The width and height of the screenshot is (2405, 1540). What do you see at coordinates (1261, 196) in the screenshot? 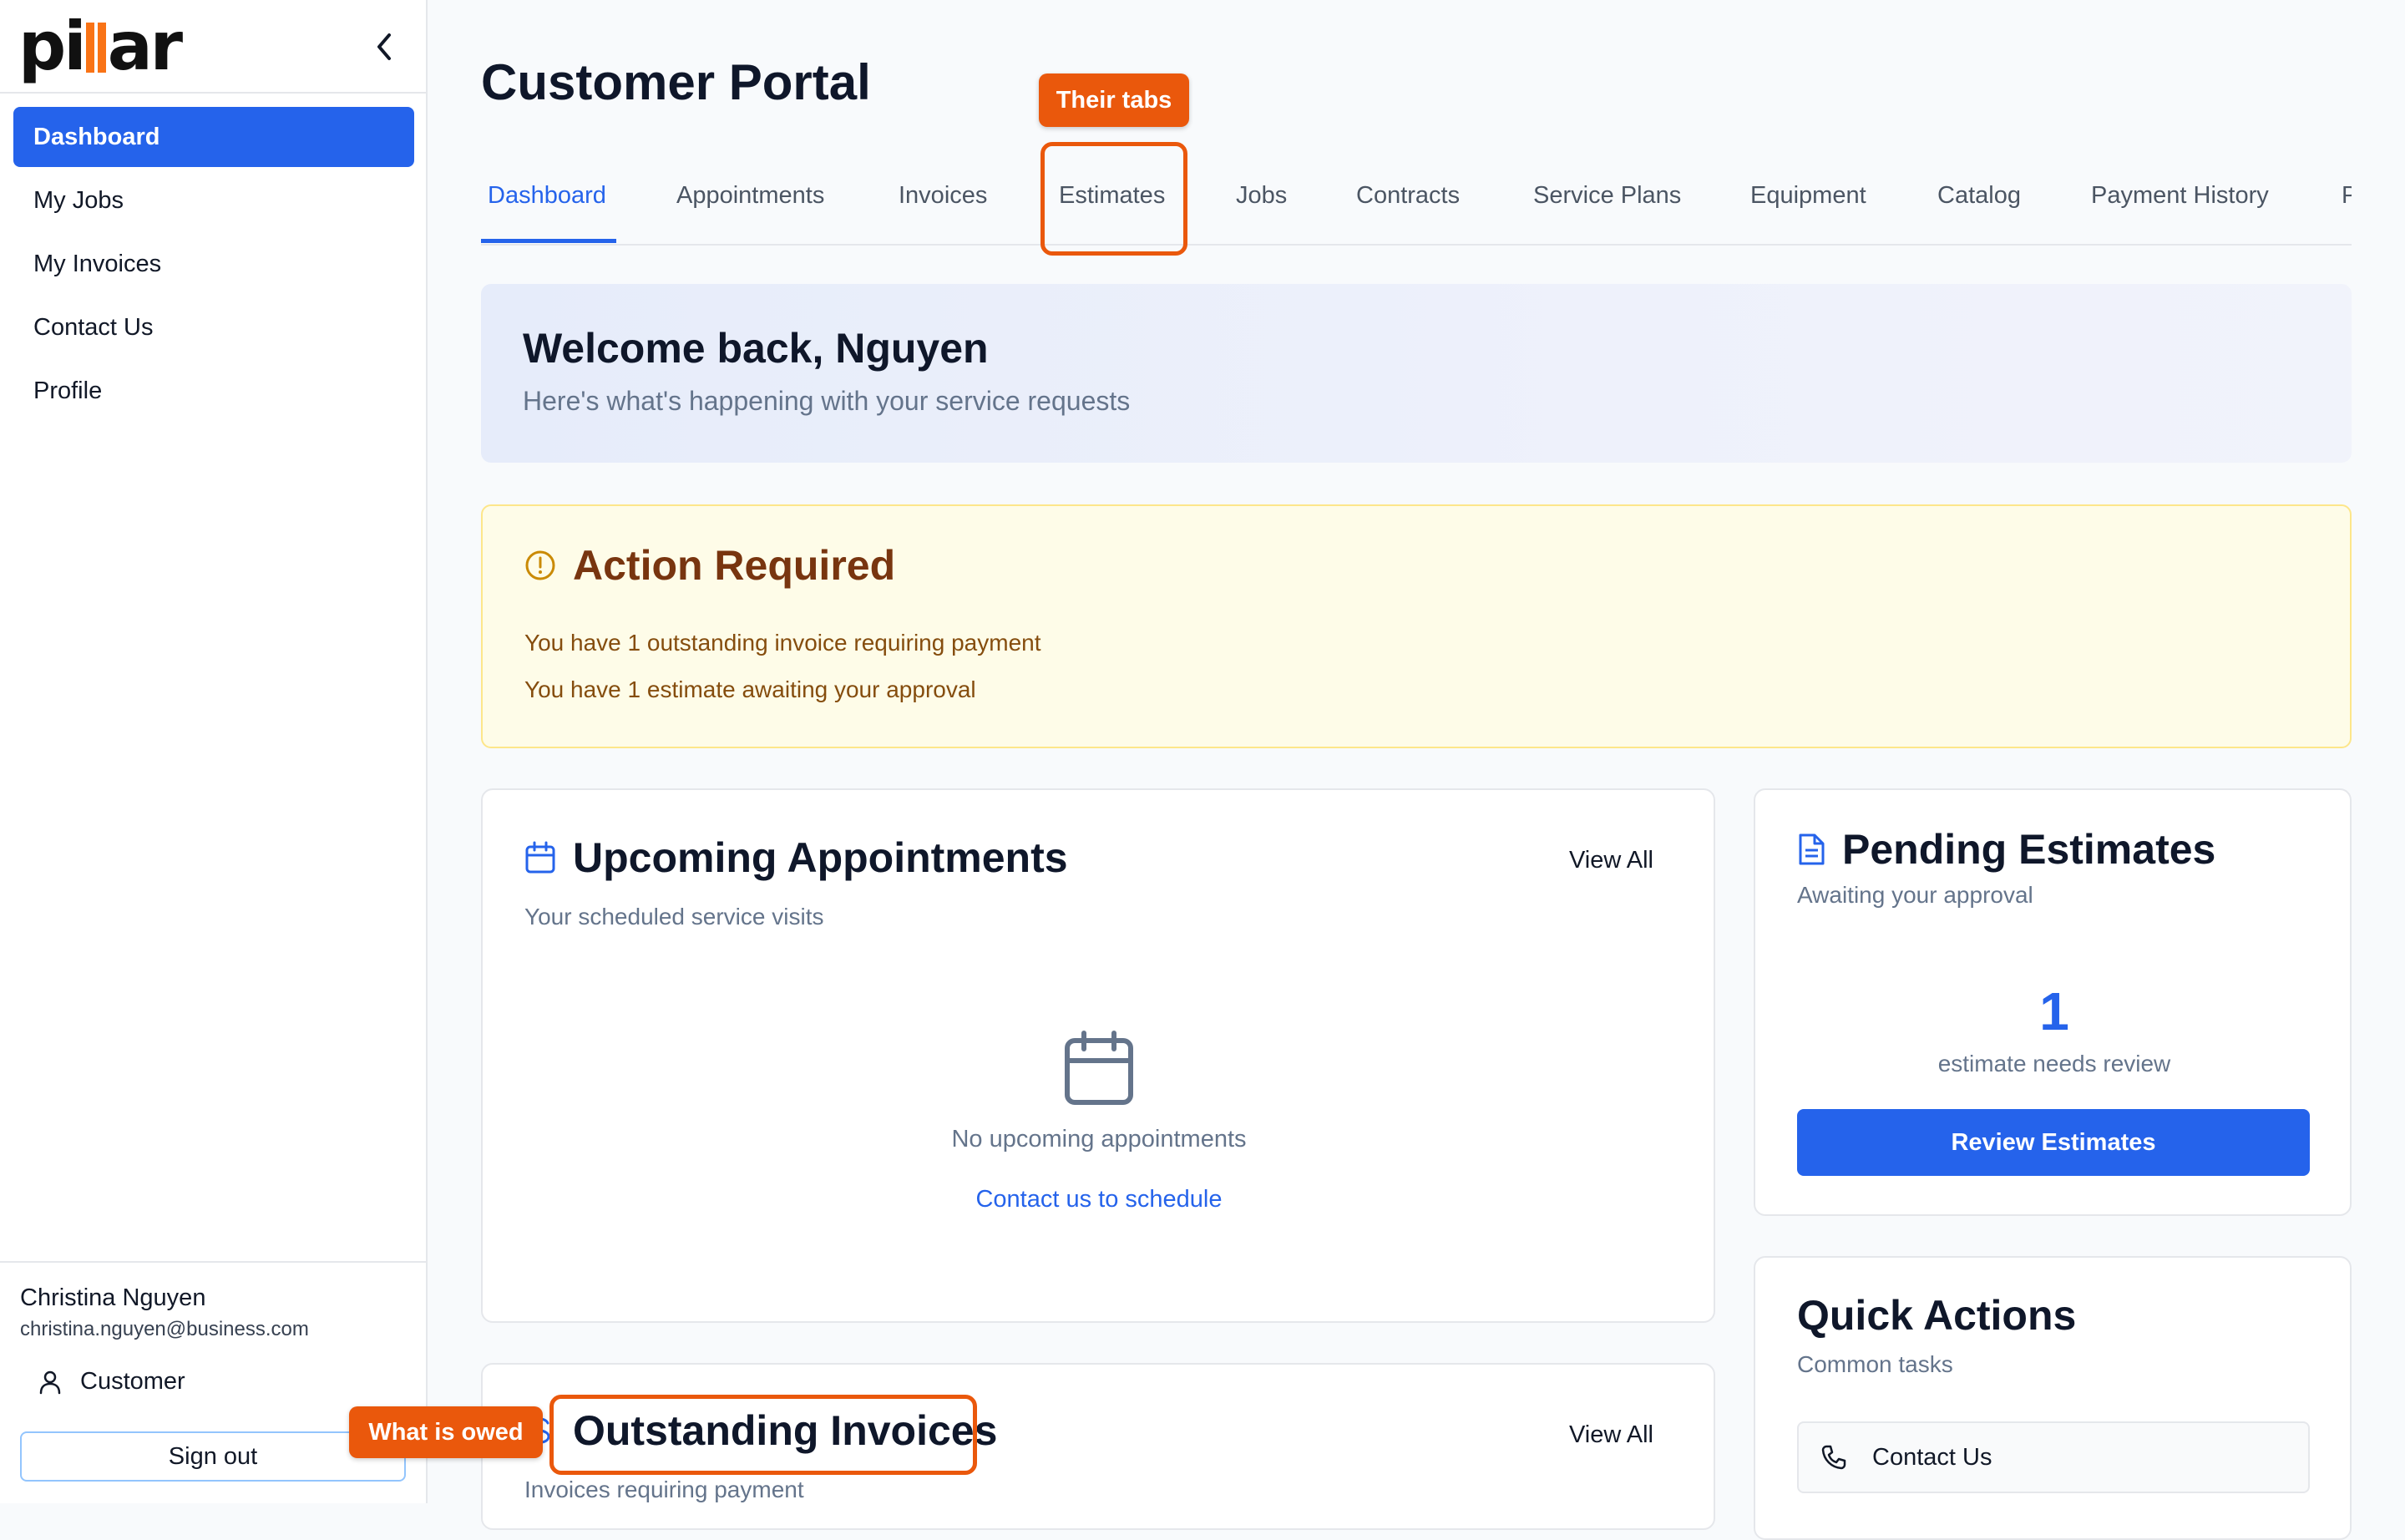
I see `tab-jobs: Jobs` at bounding box center [1261, 196].